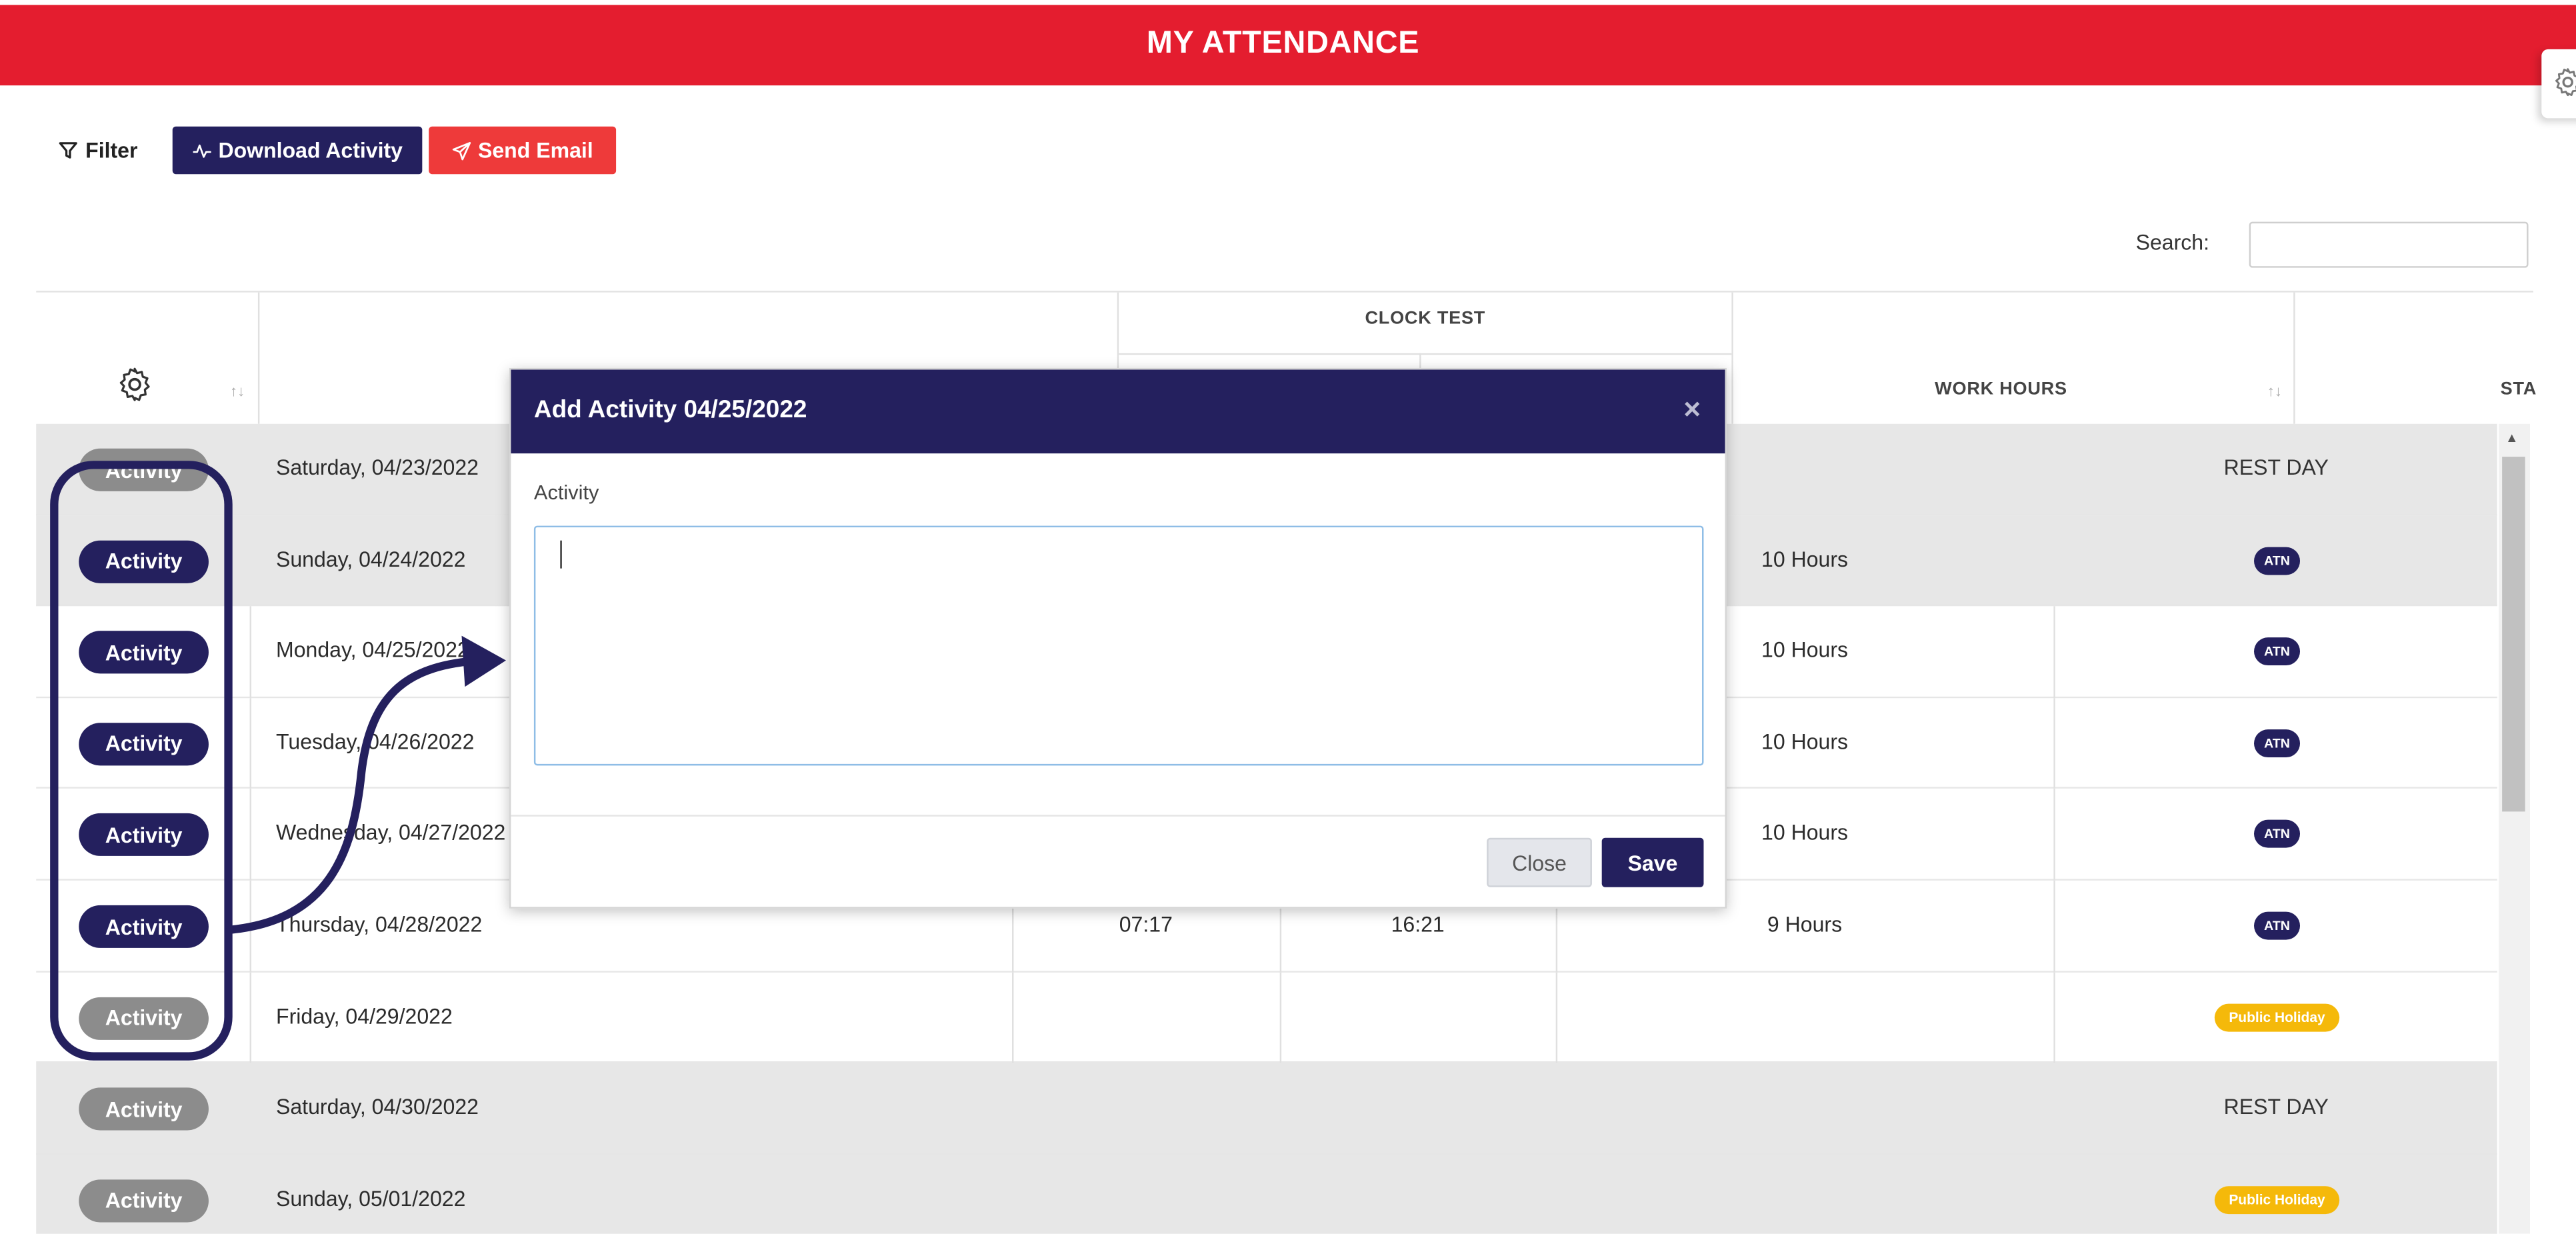  What do you see at coordinates (2389, 244) in the screenshot?
I see `search-input` at bounding box center [2389, 244].